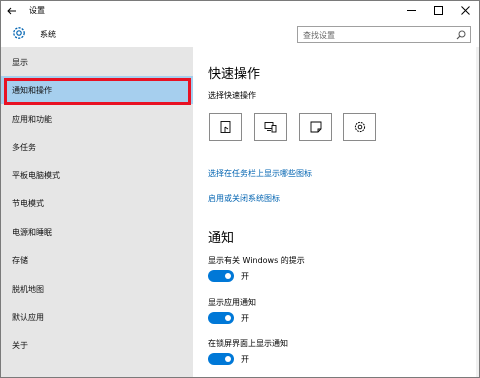 Image resolution: width=480 pixels, height=378 pixels. I want to click on lock-screen-notifications-state: 开, so click(245, 359).